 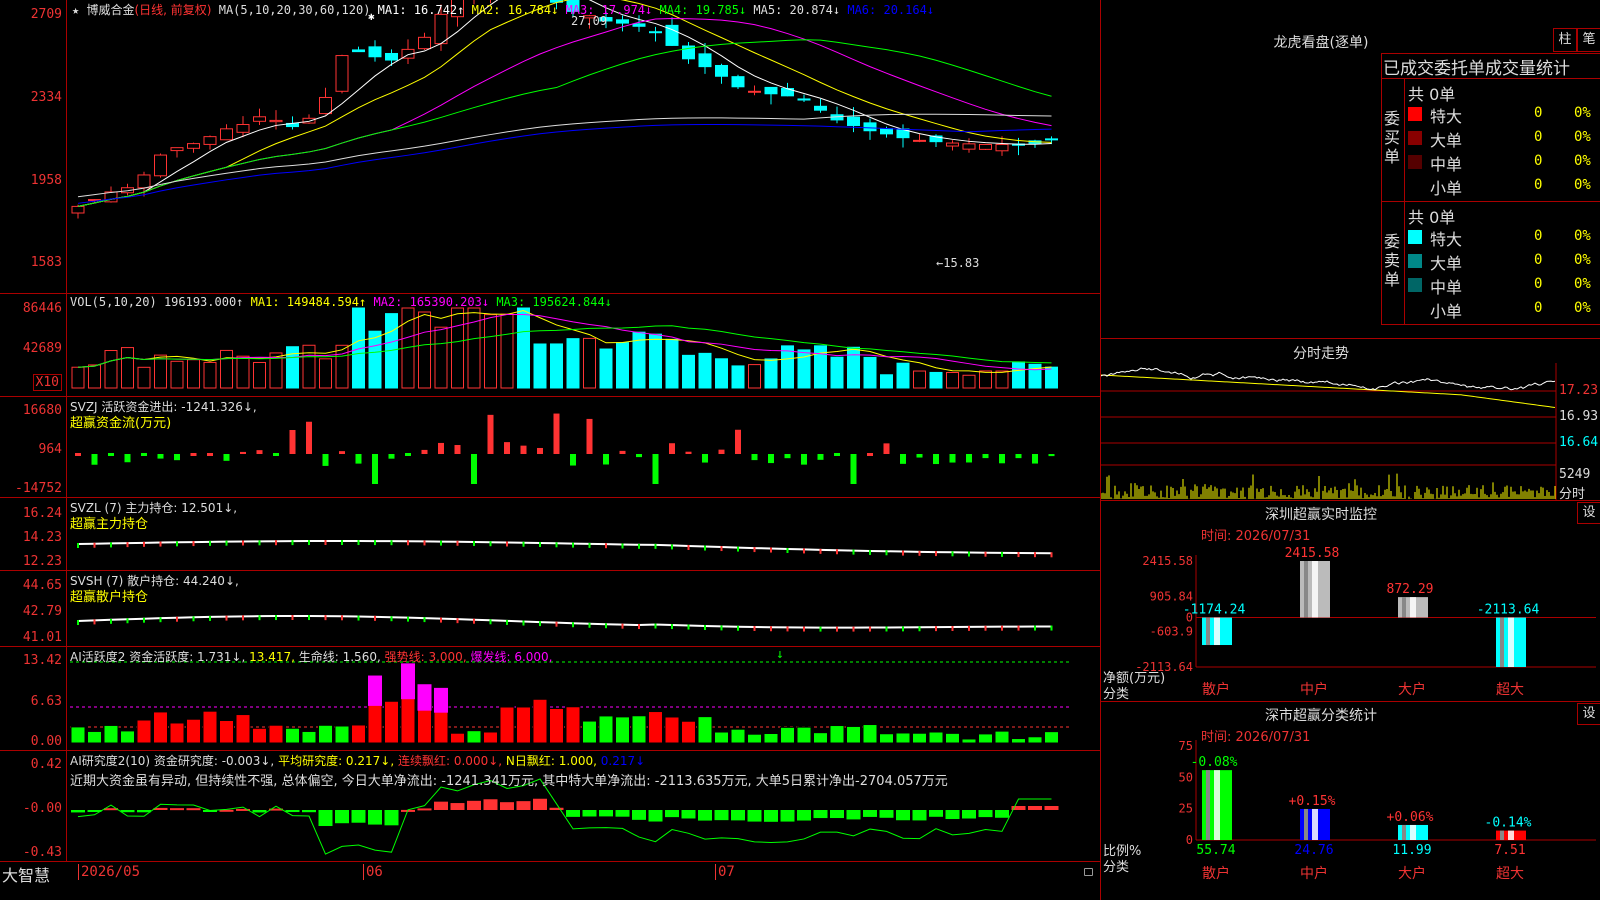 I want to click on volume-chart, so click(x=550, y=345).